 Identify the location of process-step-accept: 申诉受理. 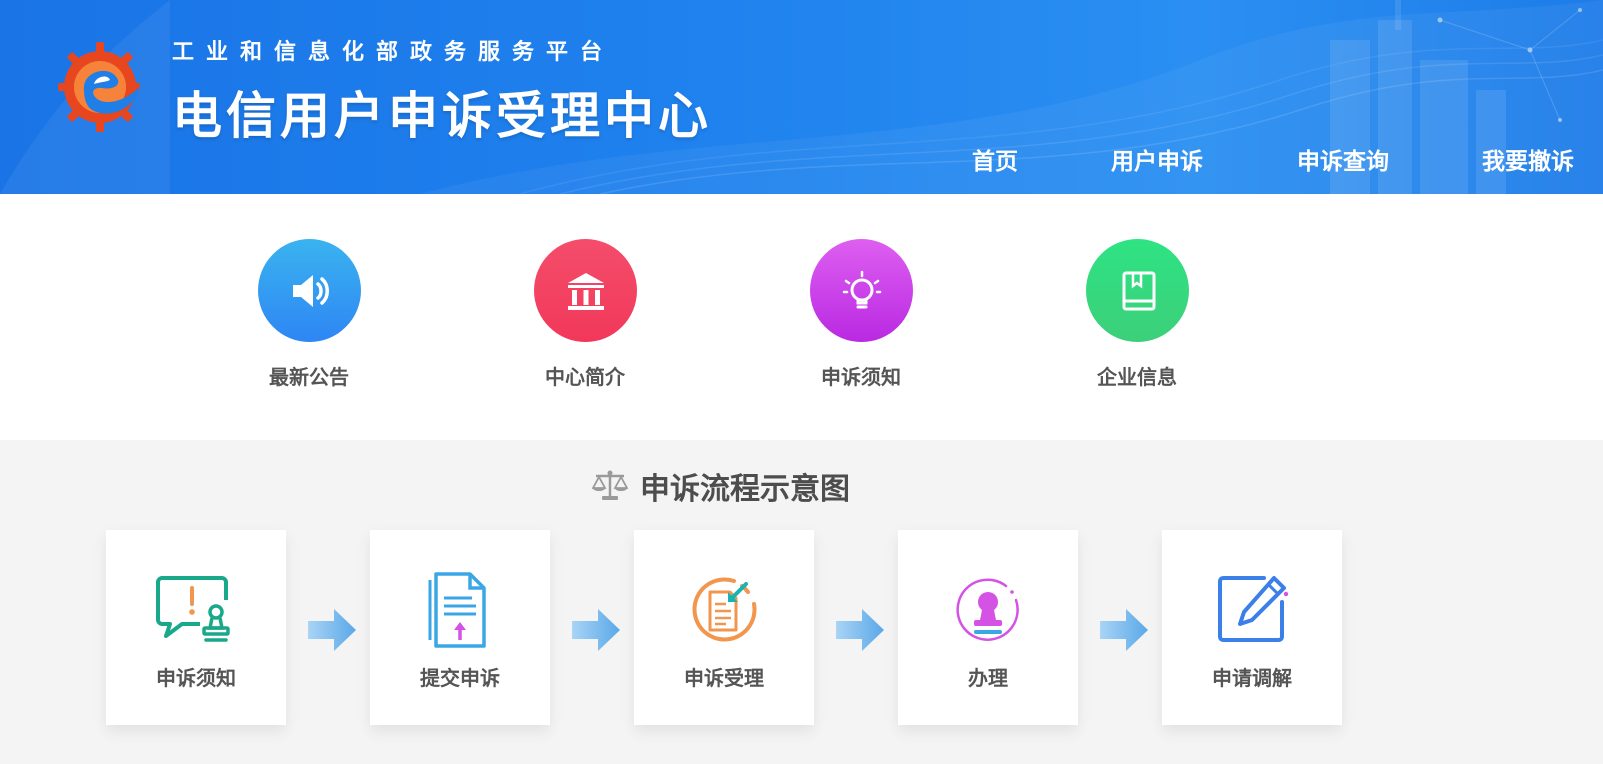
(724, 627).